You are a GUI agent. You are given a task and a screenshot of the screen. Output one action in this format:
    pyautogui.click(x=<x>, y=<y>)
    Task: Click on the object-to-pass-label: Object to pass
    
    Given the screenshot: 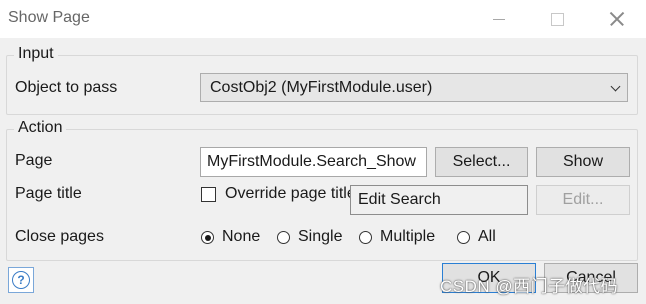 What is the action you would take?
    pyautogui.click(x=66, y=87)
    